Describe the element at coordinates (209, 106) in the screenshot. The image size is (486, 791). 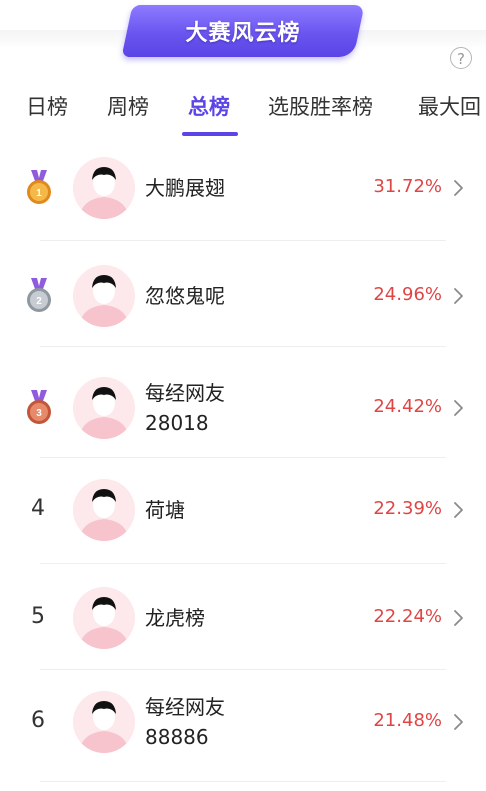
I see `tab-overall: 总榜` at that location.